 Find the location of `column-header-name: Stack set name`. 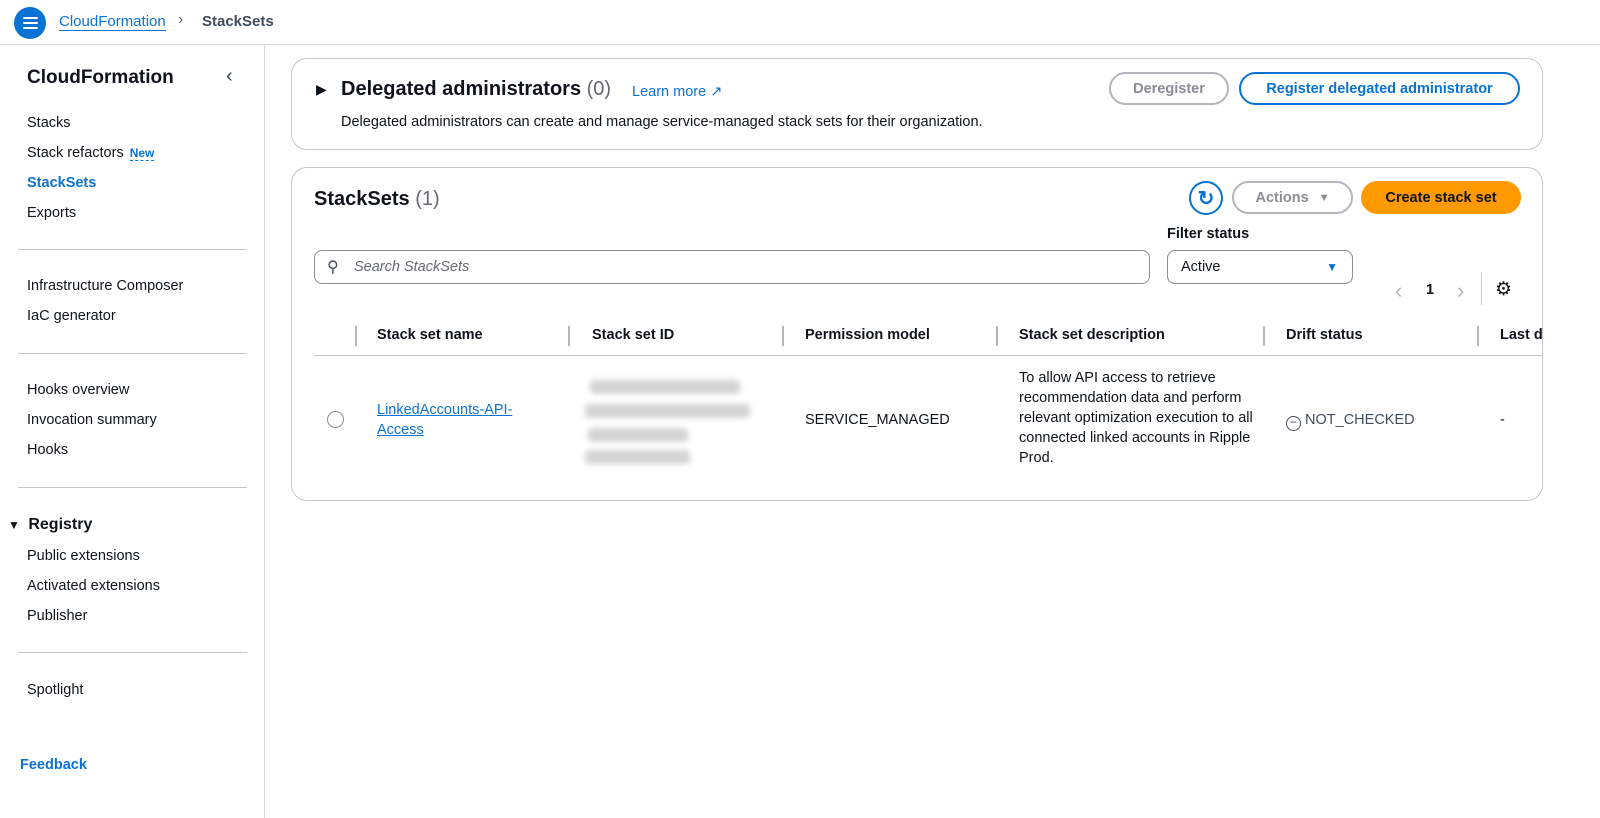

column-header-name: Stack set name is located at coordinates (430, 335).